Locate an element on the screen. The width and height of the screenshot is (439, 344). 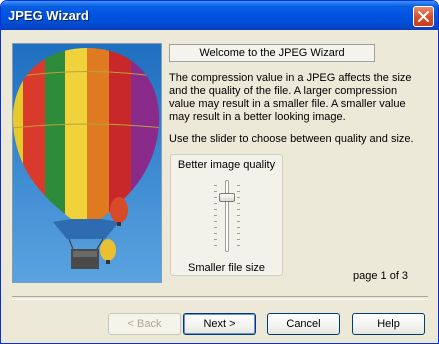
slider-bottom-label: Smaller file size is located at coordinates (226, 268).